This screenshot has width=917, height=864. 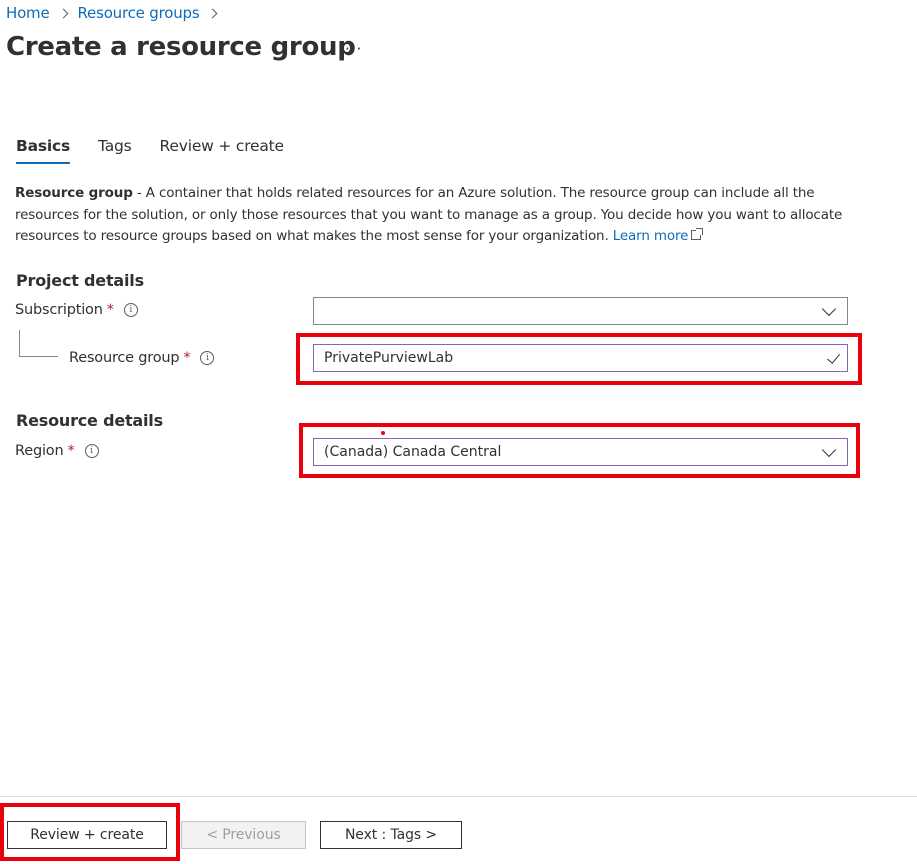 I want to click on previous-button: < Previous, so click(x=243, y=835).